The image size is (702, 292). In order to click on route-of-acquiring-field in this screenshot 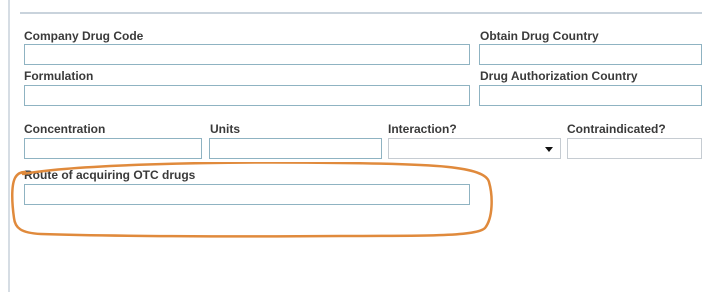, I will do `click(247, 194)`.